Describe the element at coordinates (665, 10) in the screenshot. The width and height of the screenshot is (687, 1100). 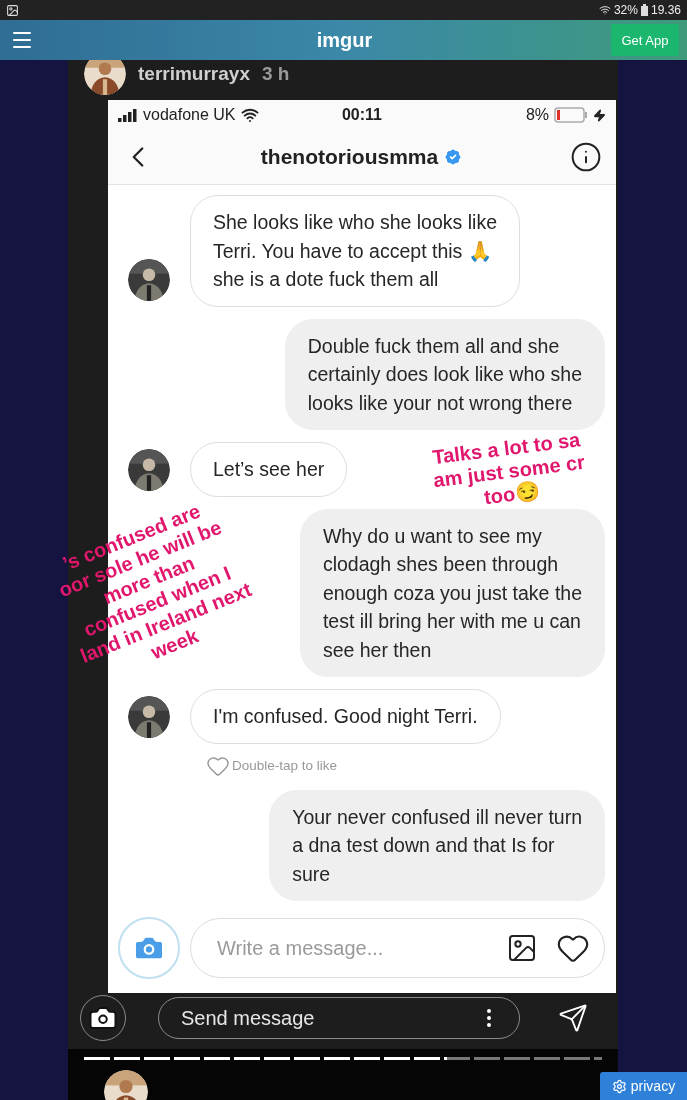
I see `clock: 19.36` at that location.